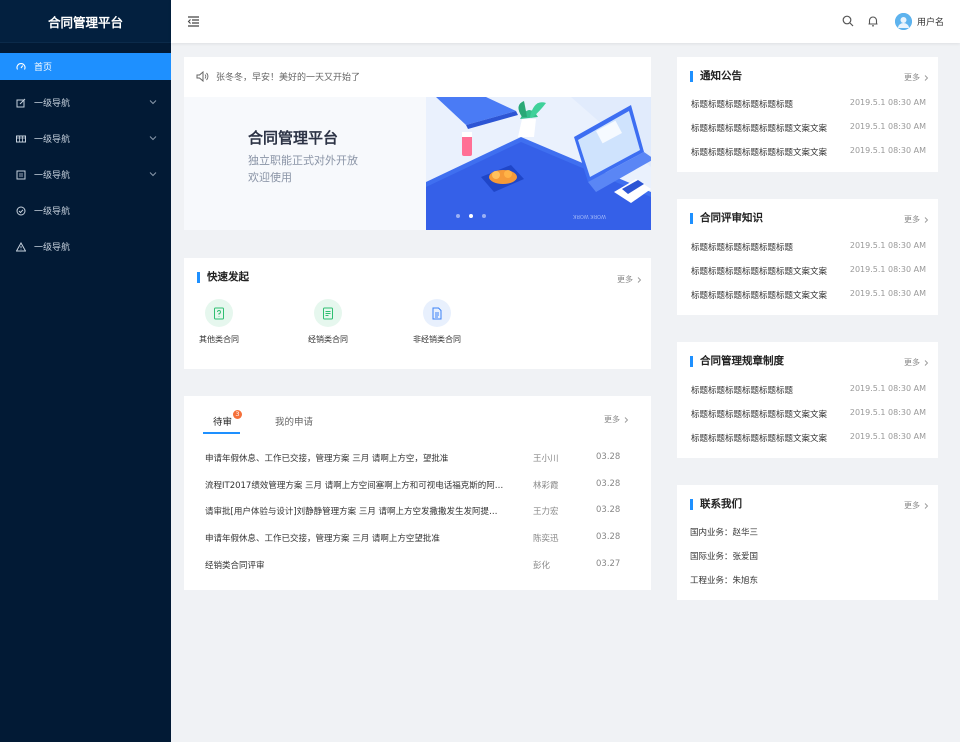 This screenshot has height=742, width=960. I want to click on top-bar: 用户名, so click(565, 21).